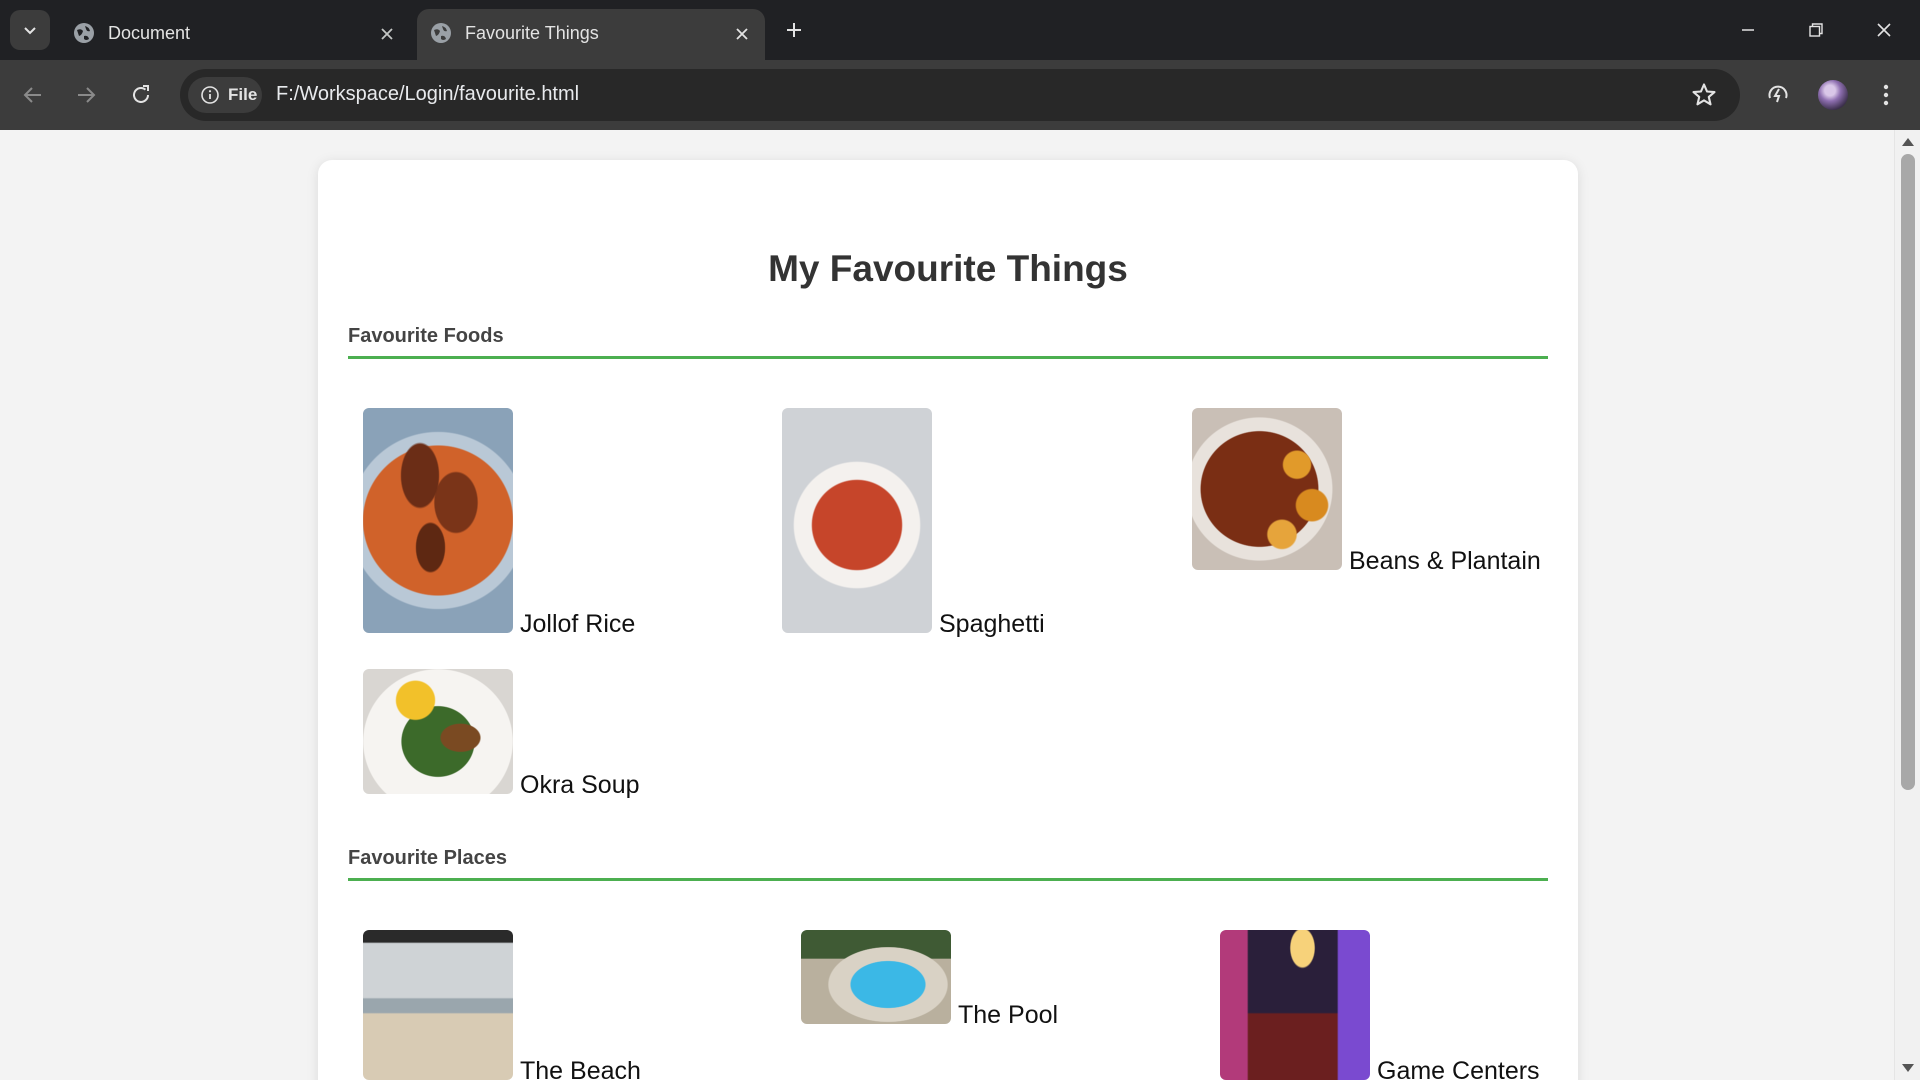  I want to click on reload-icon, so click(141, 94).